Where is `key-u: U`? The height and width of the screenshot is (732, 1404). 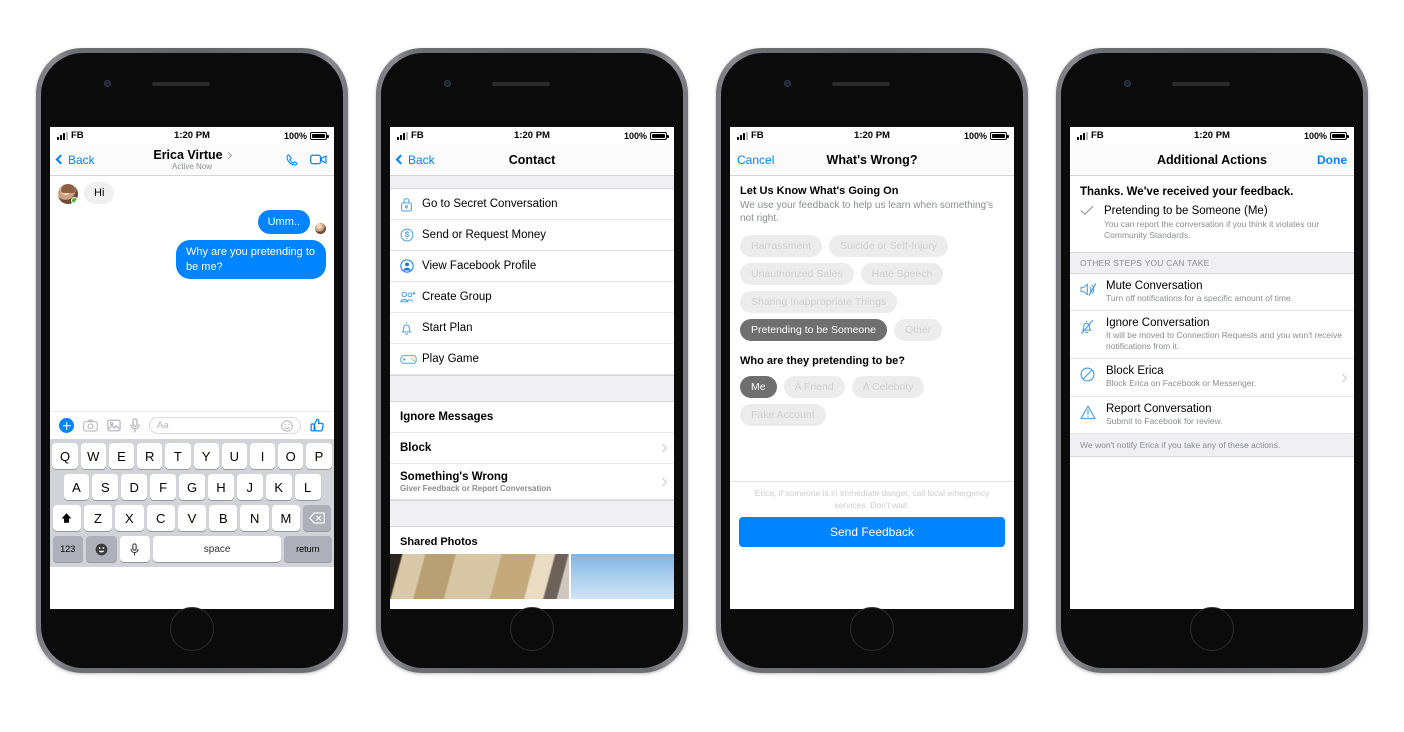 key-u: U is located at coordinates (234, 456).